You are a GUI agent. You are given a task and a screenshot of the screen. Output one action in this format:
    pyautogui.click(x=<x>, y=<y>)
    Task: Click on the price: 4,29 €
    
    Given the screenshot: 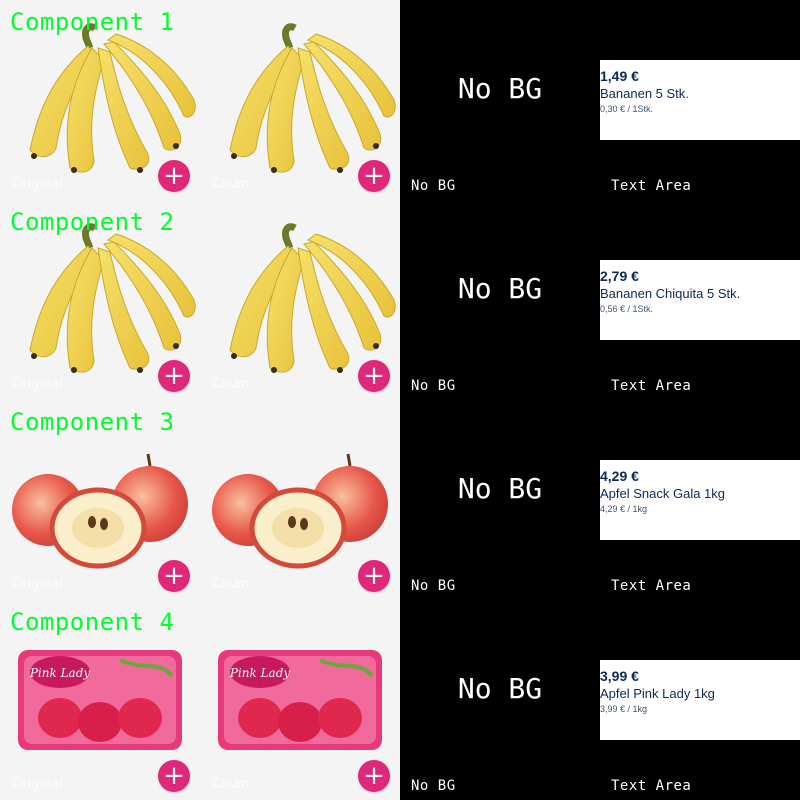 What is the action you would take?
    pyautogui.click(x=619, y=476)
    